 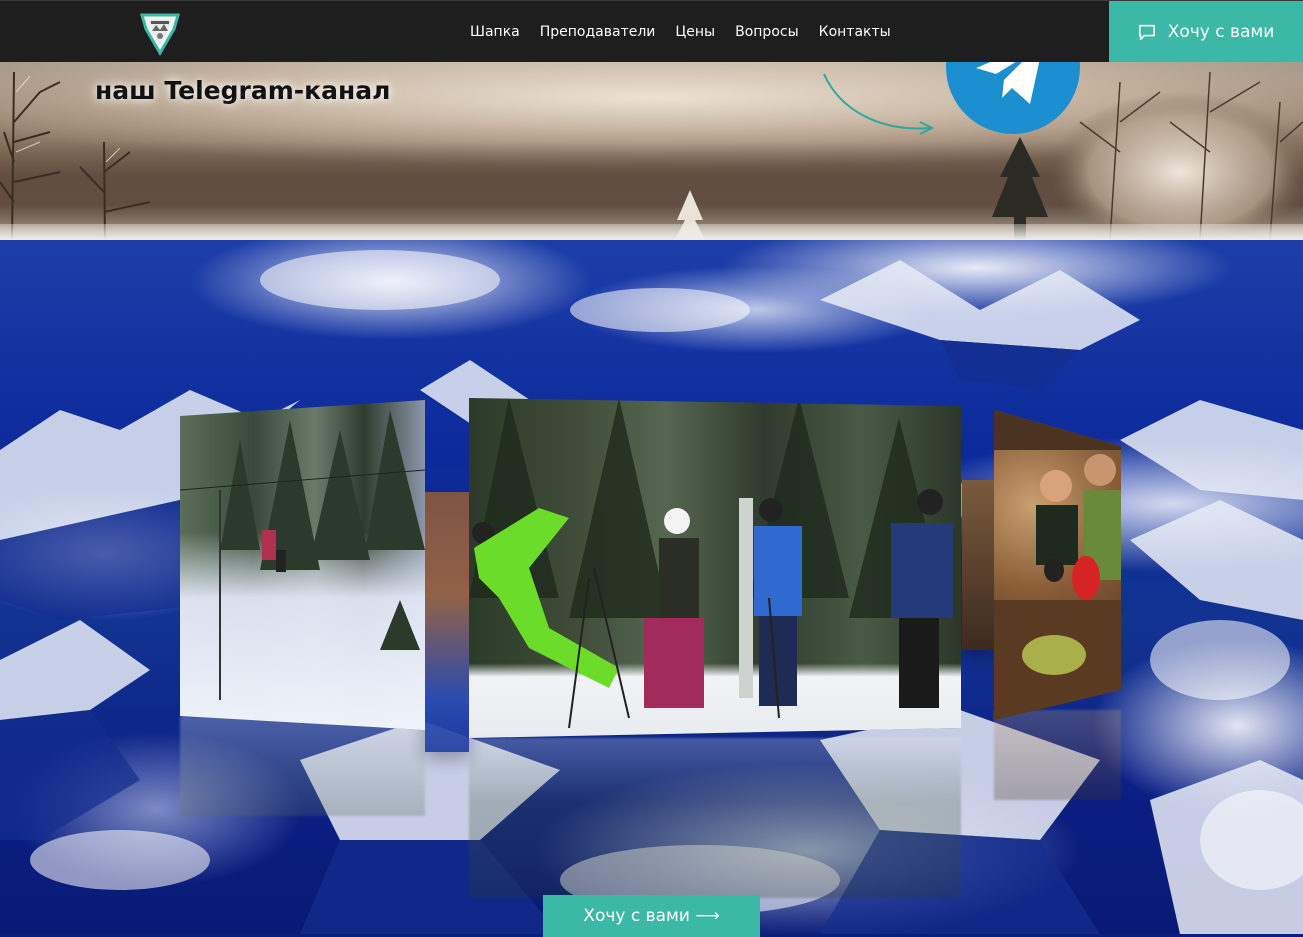 I want to click on center-photo-reflection, so click(x=715, y=818).